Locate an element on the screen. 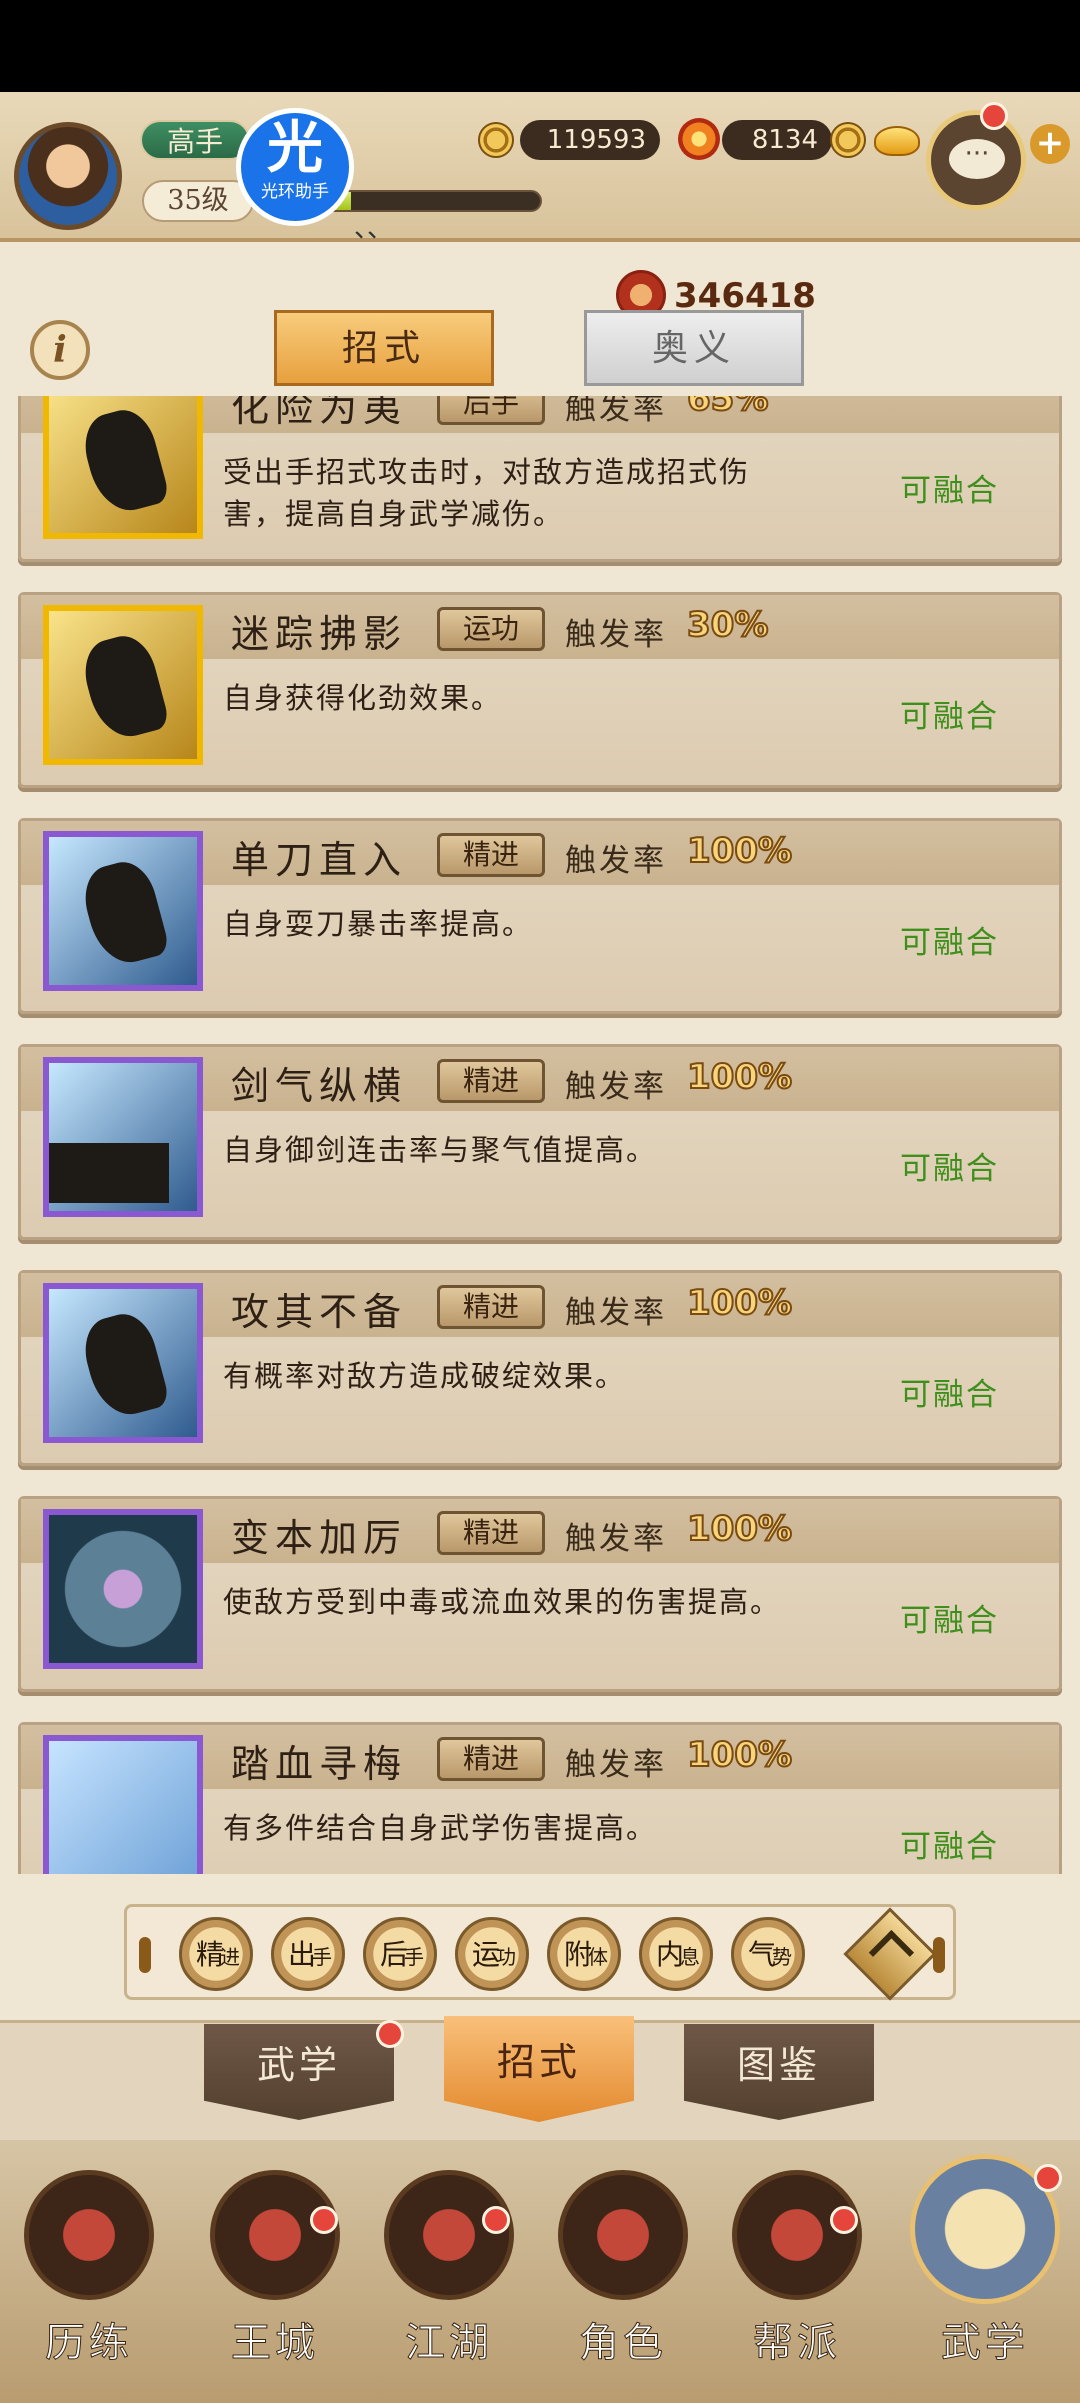 The height and width of the screenshot is (2403, 1080). chat-notification-dot is located at coordinates (994, 116).